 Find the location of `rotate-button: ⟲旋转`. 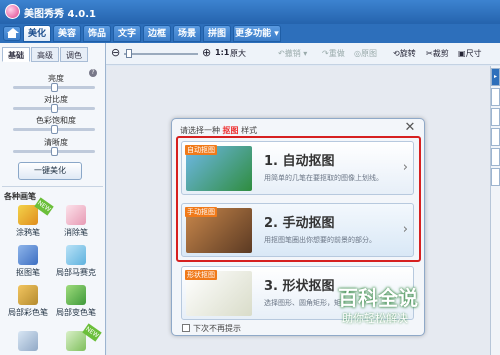

rotate-button: ⟲旋转 is located at coordinates (404, 53).